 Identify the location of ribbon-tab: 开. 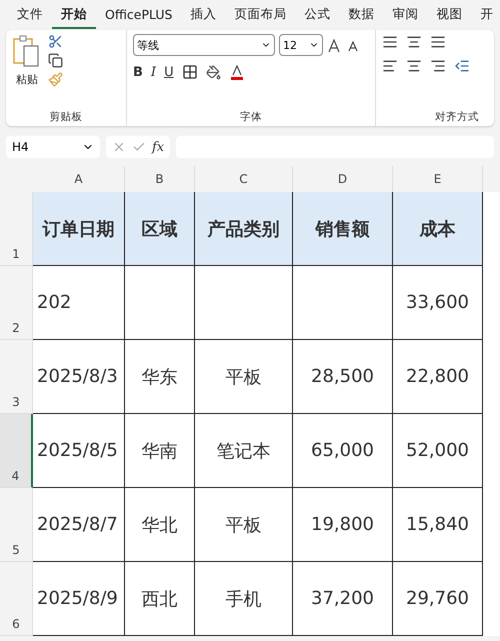
(485, 15).